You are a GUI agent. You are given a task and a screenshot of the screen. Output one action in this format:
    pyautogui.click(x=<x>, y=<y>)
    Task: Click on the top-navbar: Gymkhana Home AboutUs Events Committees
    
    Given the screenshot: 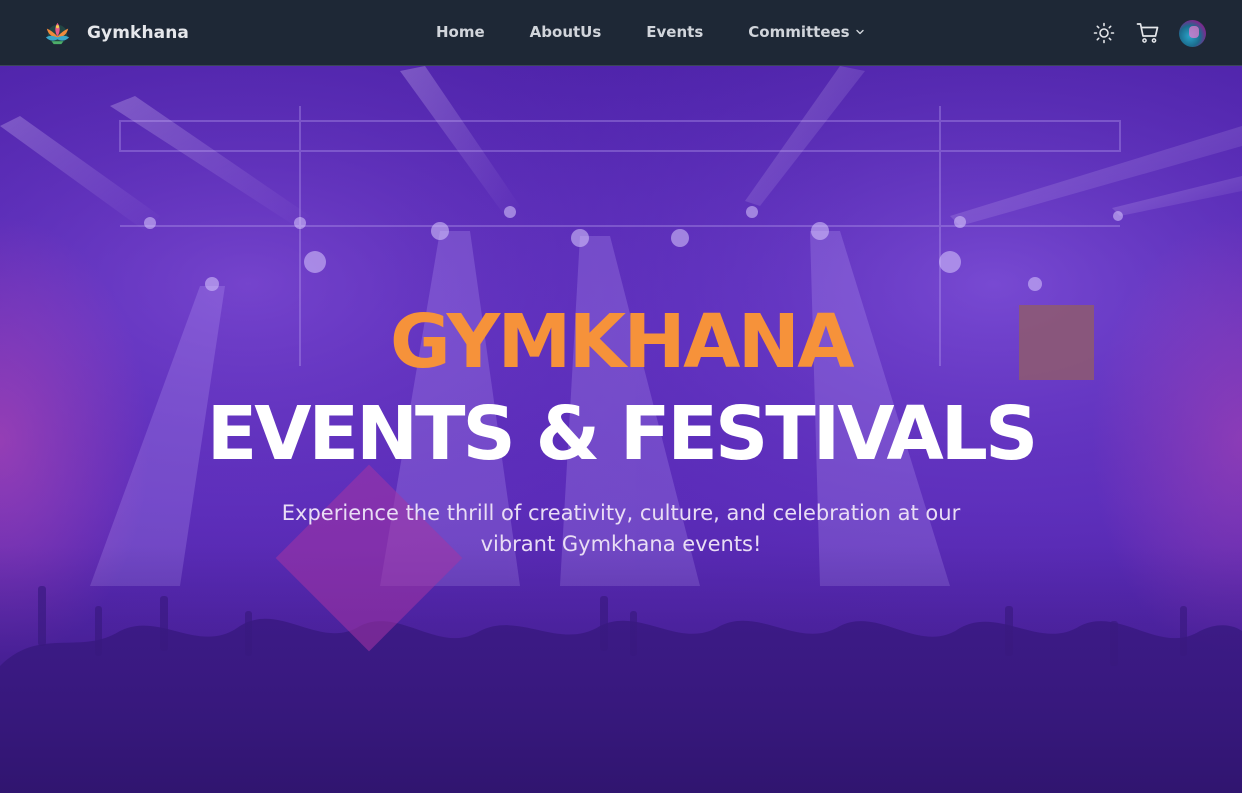 What is the action you would take?
    pyautogui.click(x=621, y=33)
    